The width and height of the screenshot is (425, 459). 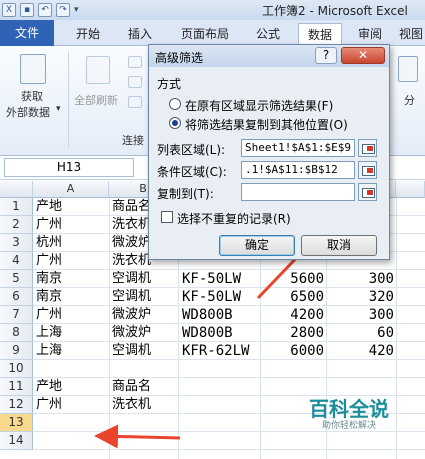 I want to click on ok-button: 确定, so click(x=257, y=245).